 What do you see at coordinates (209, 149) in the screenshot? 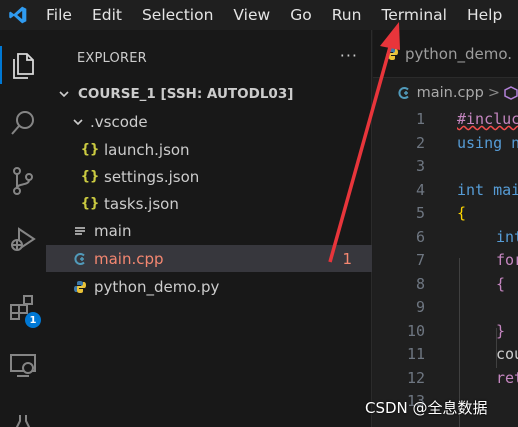
I see `file-launch-json: {} launch.json` at bounding box center [209, 149].